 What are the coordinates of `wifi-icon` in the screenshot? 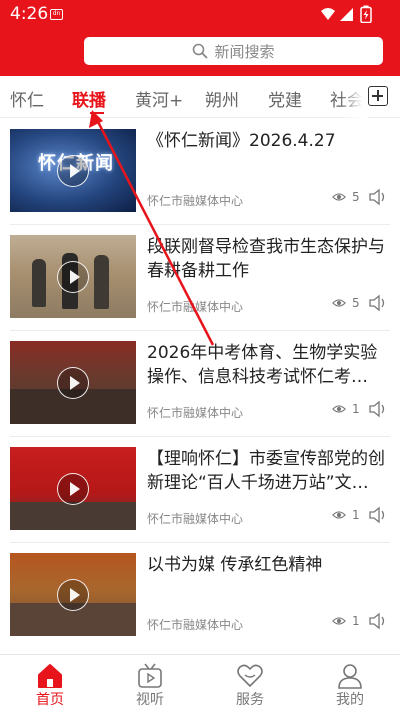 It's located at (328, 14).